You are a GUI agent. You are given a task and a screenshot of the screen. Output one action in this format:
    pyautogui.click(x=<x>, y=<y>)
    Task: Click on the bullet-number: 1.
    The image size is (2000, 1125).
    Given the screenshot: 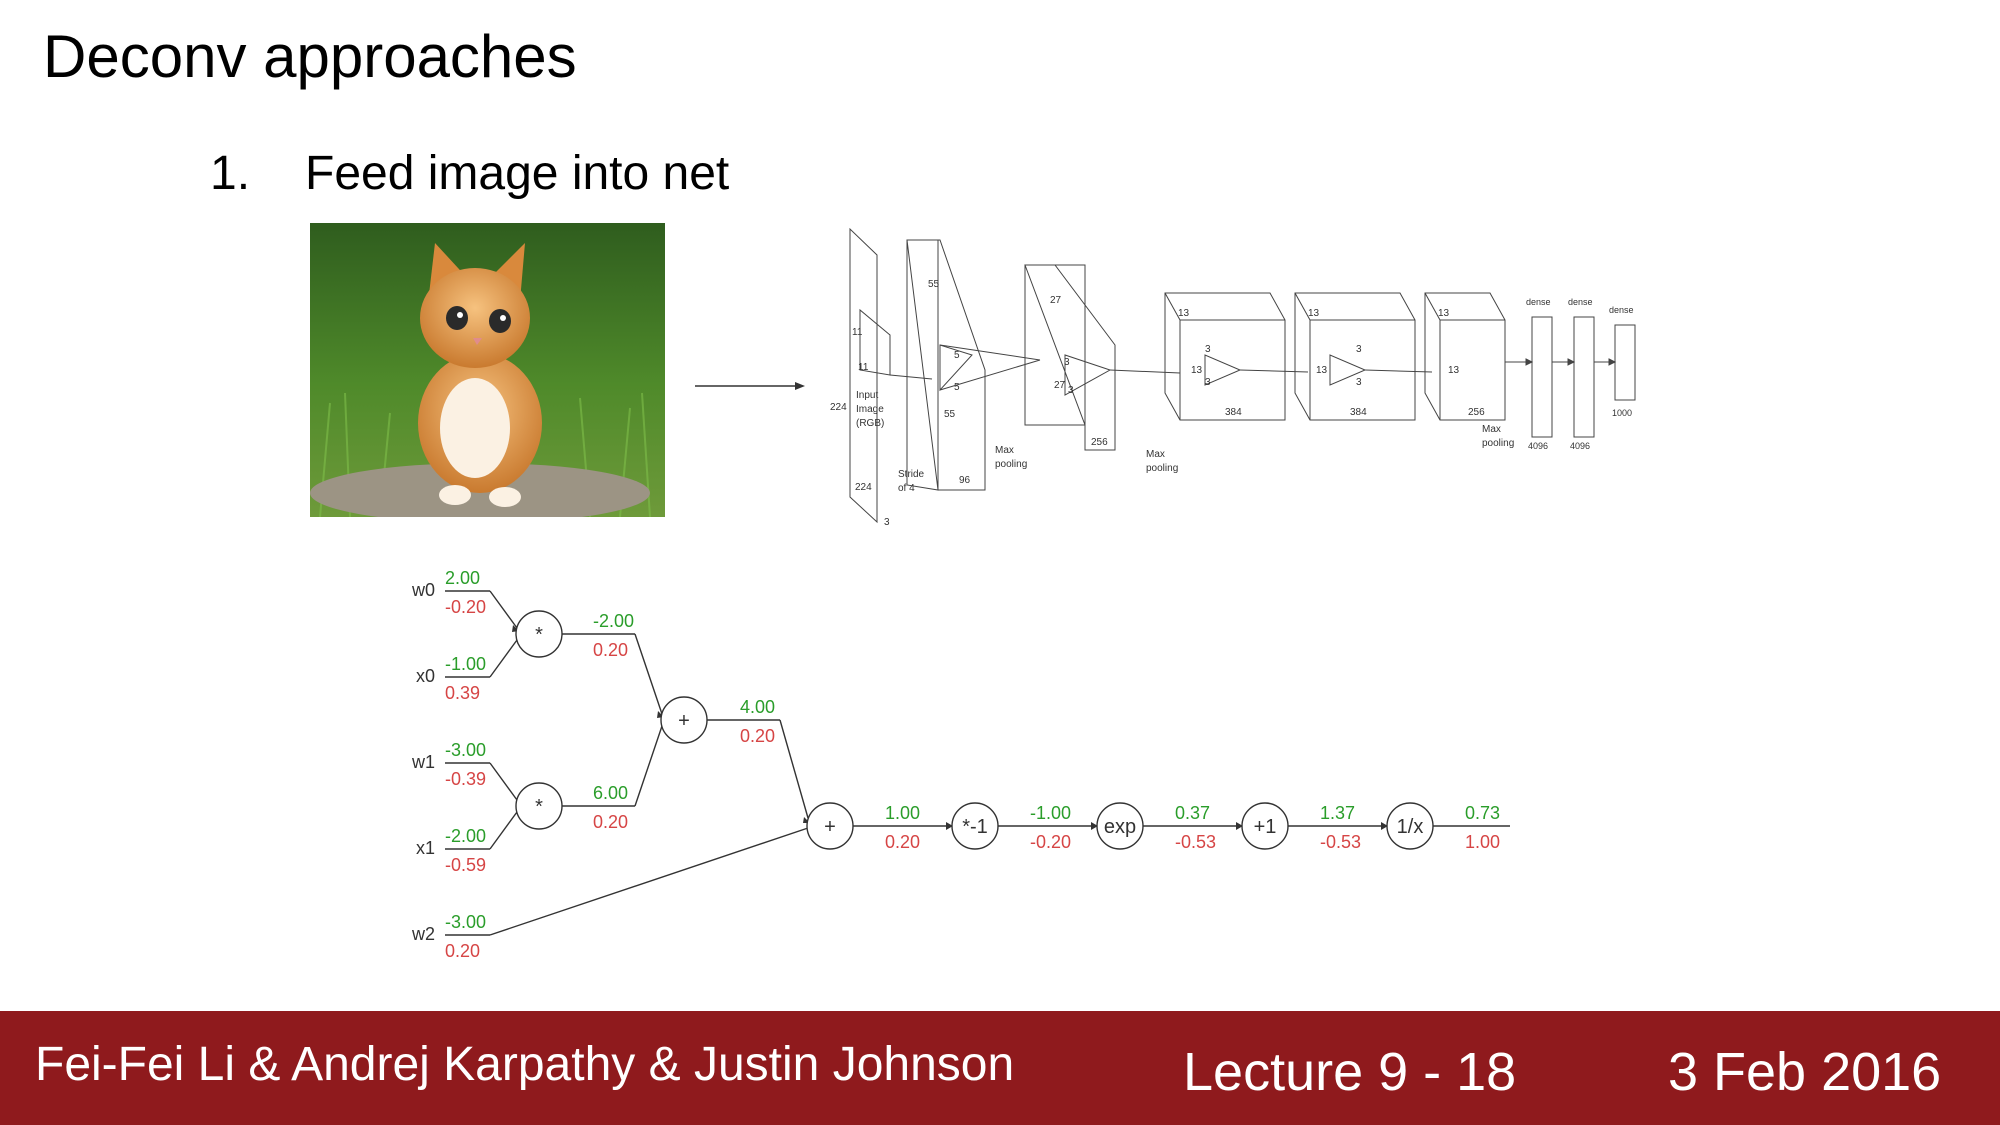 What is the action you would take?
    pyautogui.click(x=230, y=173)
    